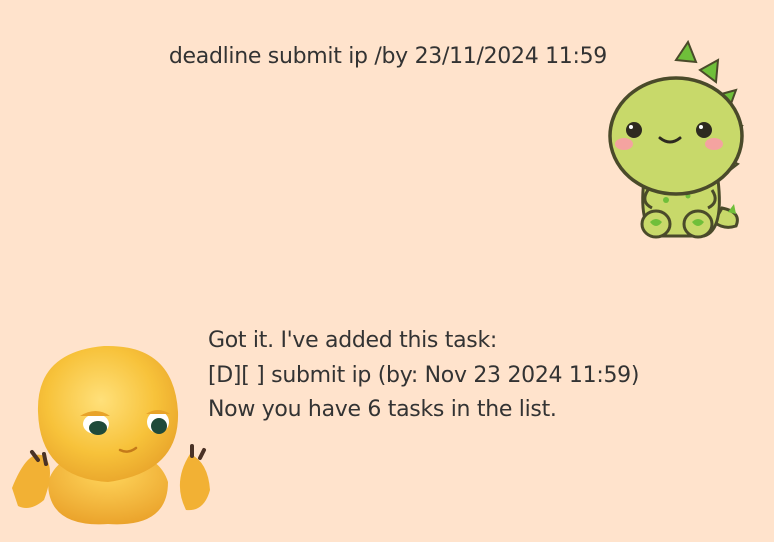 Image resolution: width=774 pixels, height=542 pixels. What do you see at coordinates (111, 435) in the screenshot?
I see `yellow-lizard-icon` at bounding box center [111, 435].